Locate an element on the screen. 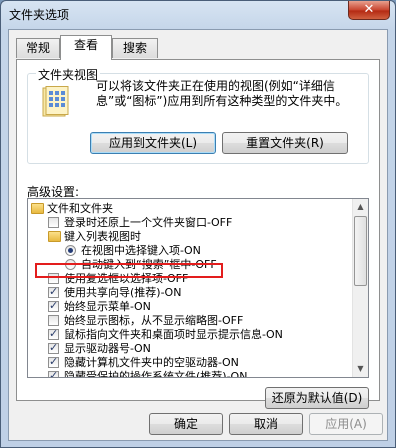  folder-views-title: 文件夹视图 is located at coordinates (68, 74).